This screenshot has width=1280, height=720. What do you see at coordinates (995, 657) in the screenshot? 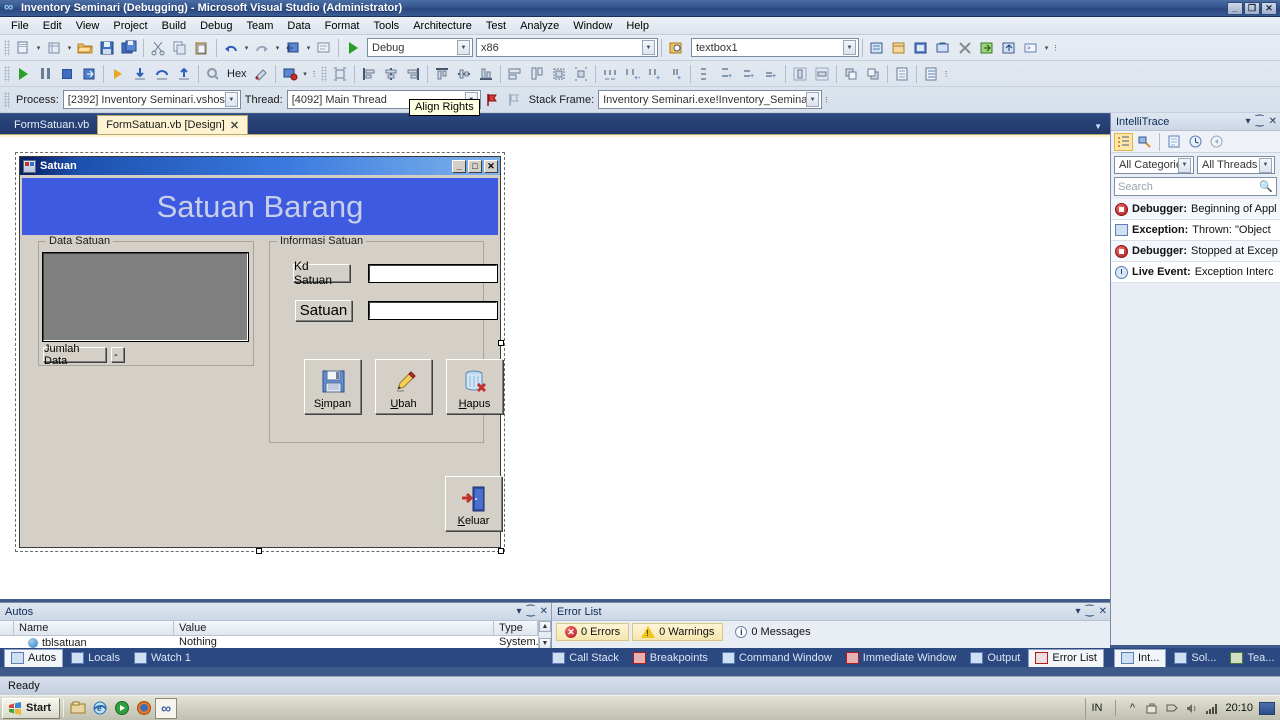
I see `bottom-tab-output: Output` at bounding box center [995, 657].